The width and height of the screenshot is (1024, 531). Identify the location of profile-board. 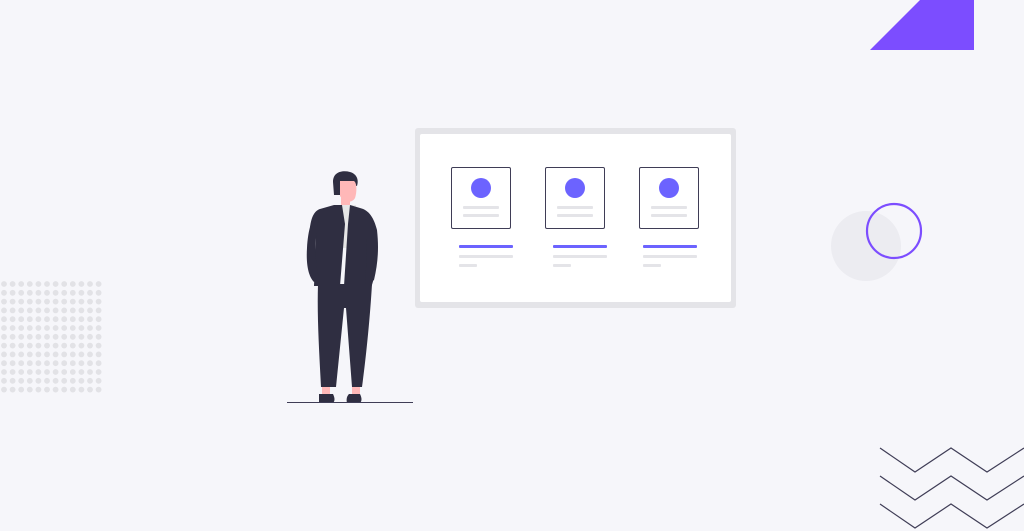
(575, 218).